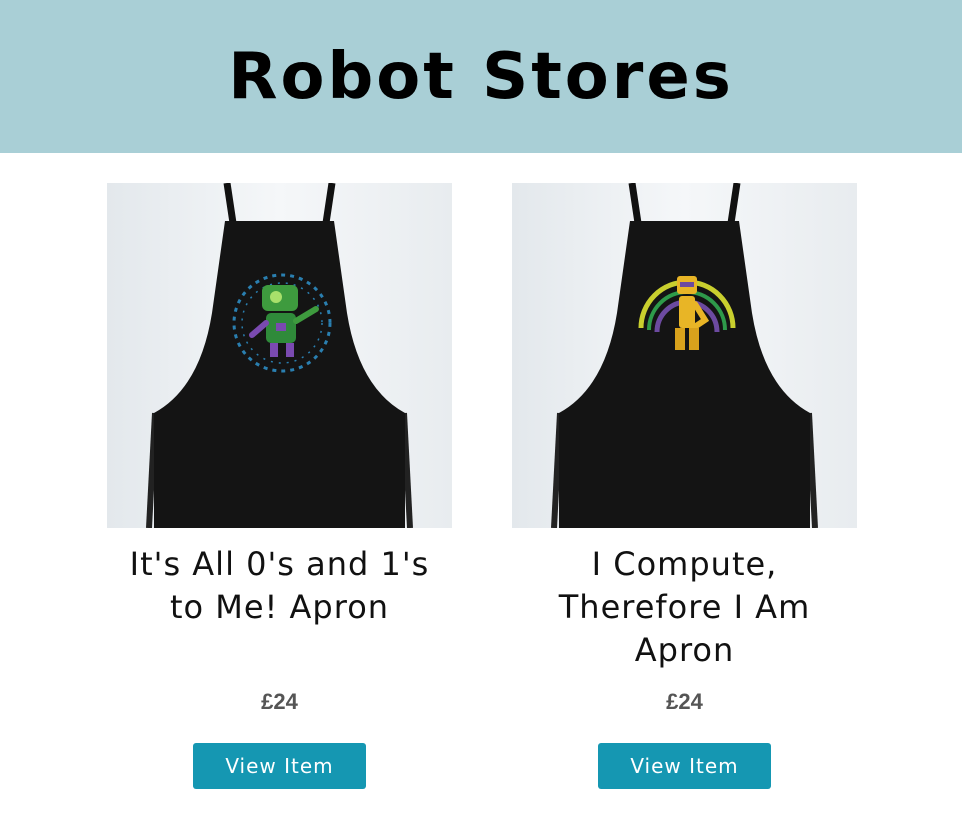 The width and height of the screenshot is (962, 827). Describe the element at coordinates (685, 608) in the screenshot. I see `product-name: I Compute, Therefore I Am Apron` at that location.